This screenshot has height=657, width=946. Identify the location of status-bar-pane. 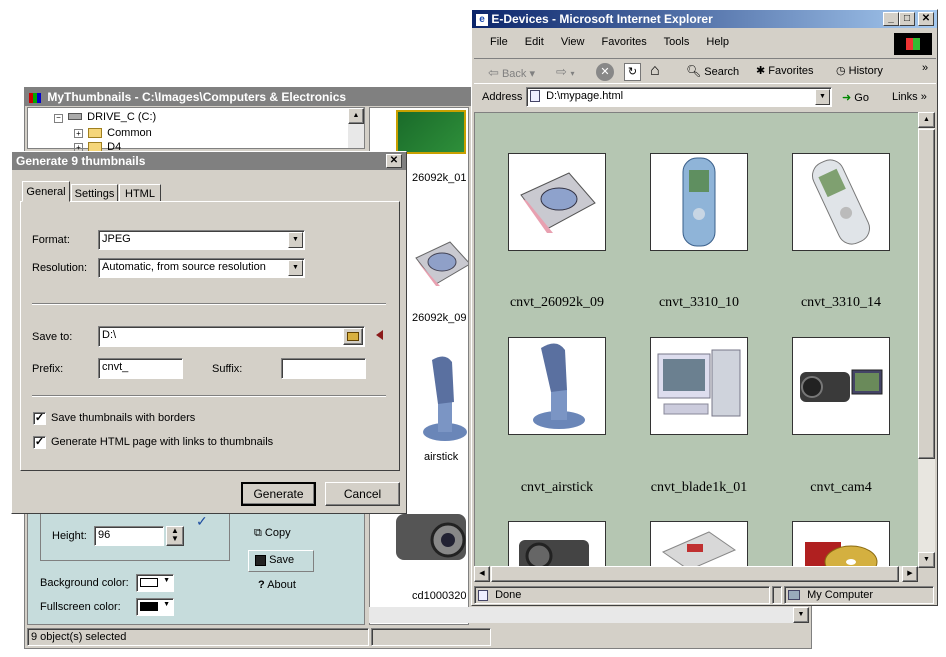
(431, 637).